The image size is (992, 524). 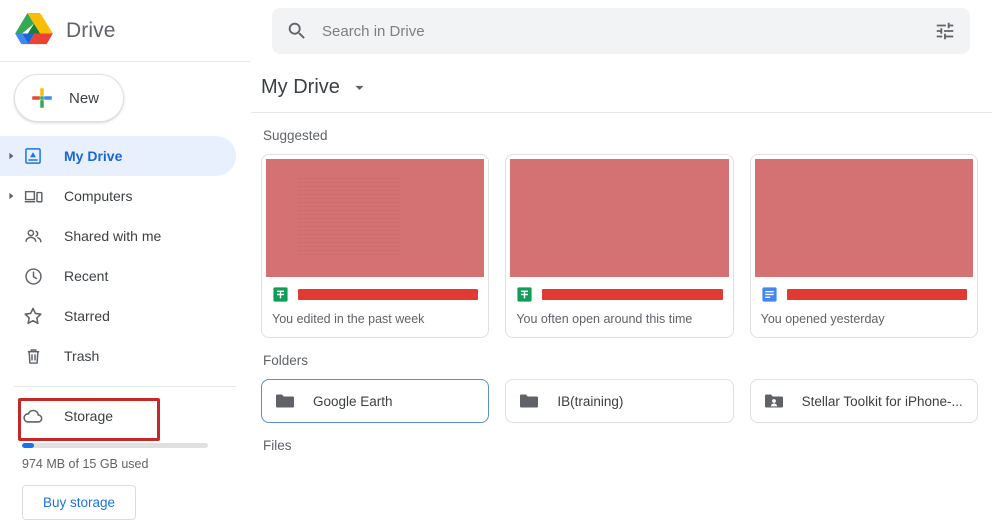 I want to click on card-footer: You often open around this time, so click(x=619, y=307).